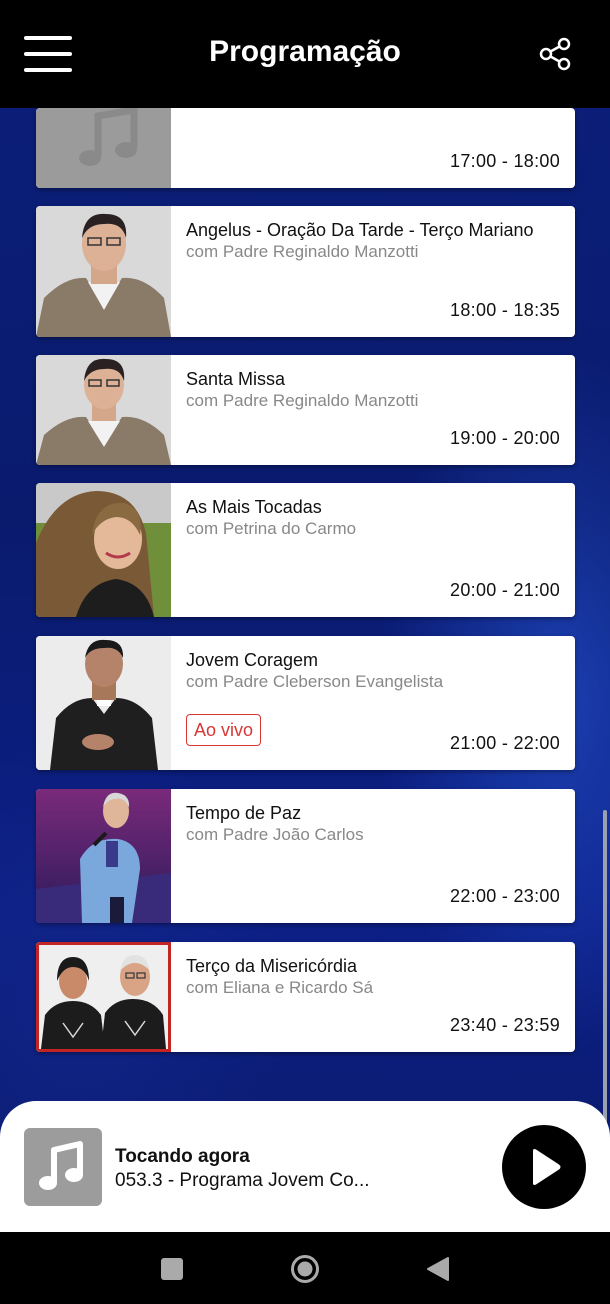  I want to click on program-title: As Mais Tocadas, so click(254, 507).